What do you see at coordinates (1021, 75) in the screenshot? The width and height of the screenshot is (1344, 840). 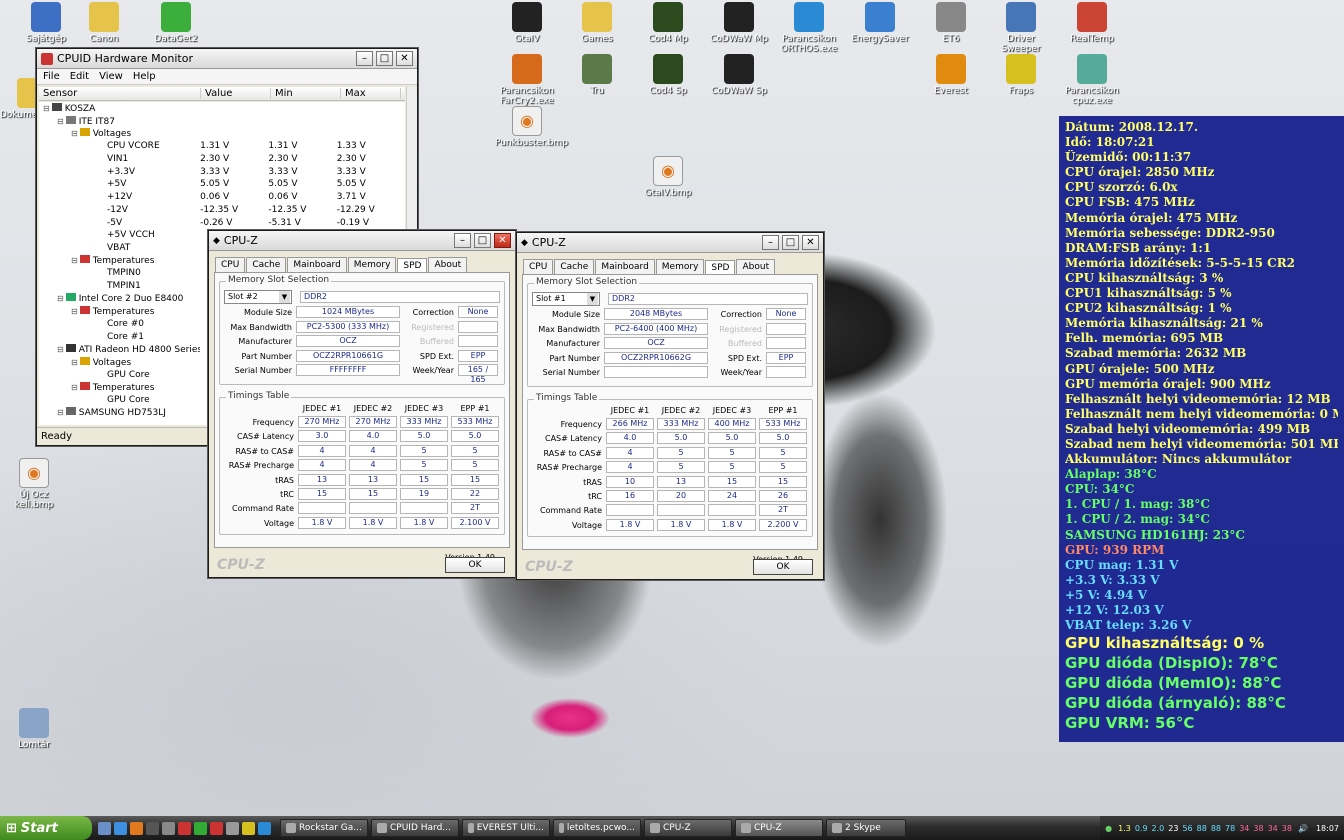 I see `desktop-icon: Fraps` at bounding box center [1021, 75].